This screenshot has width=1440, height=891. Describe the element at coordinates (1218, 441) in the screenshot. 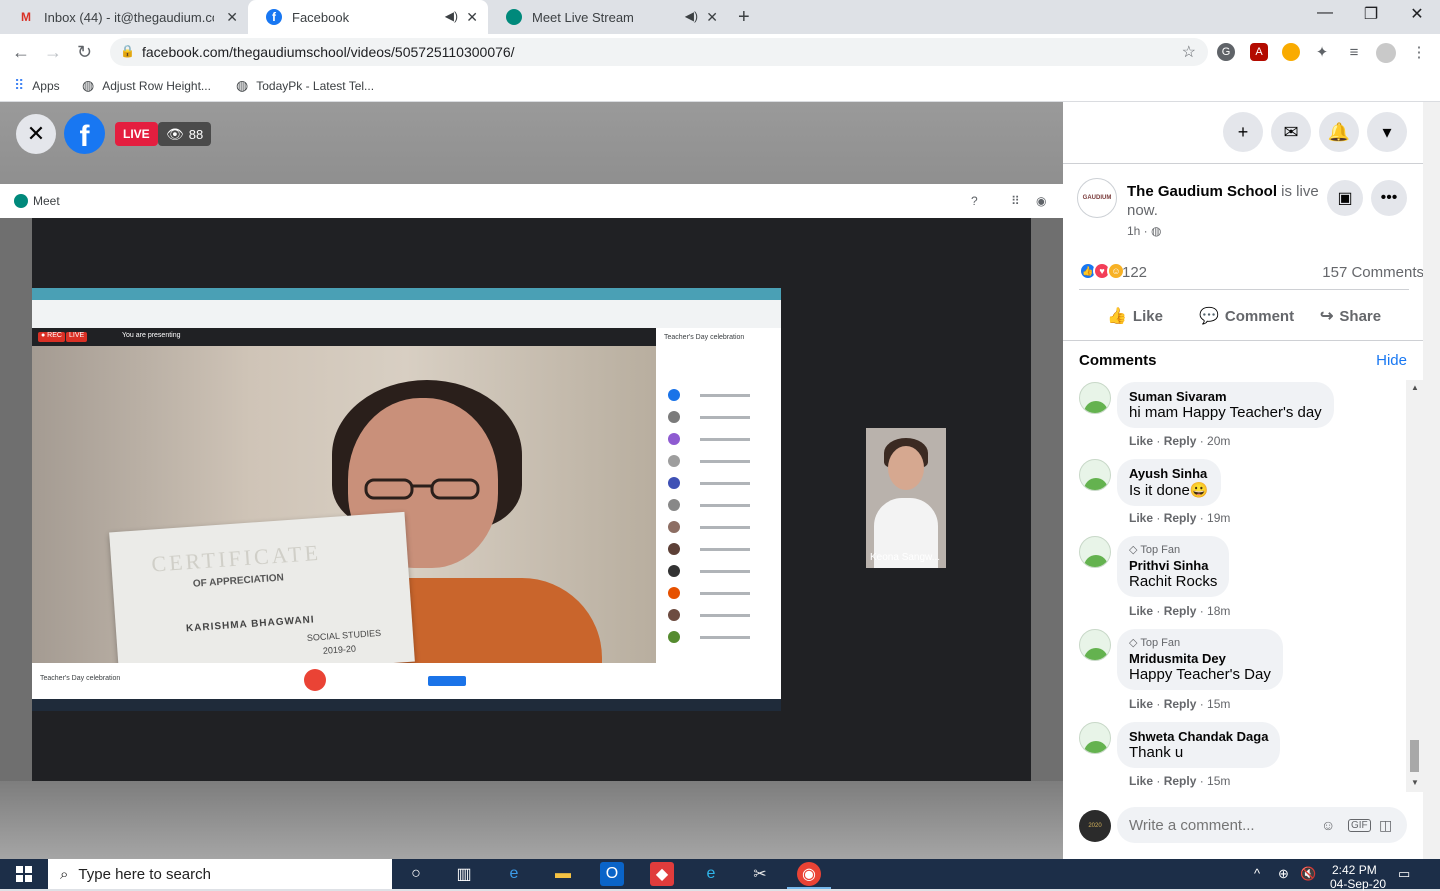

I see `comment-time: 20m` at that location.